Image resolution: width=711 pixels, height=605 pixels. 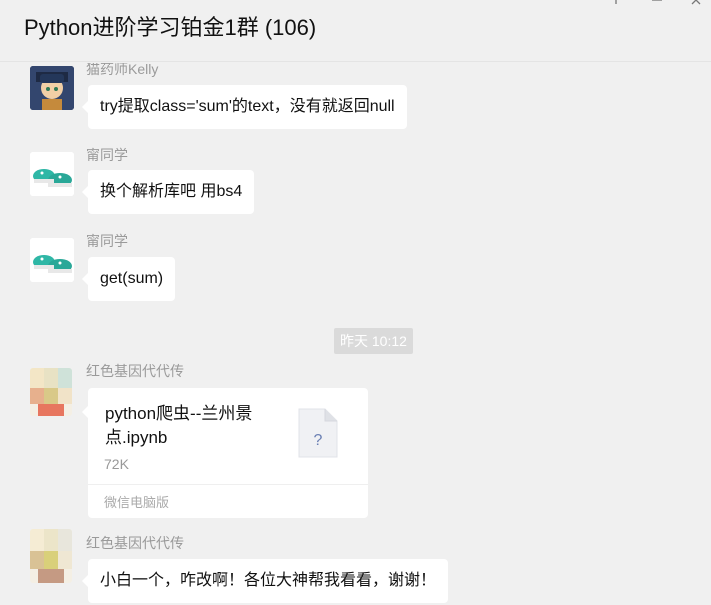 What do you see at coordinates (657, 4) in the screenshot?
I see `minimize-icon` at bounding box center [657, 4].